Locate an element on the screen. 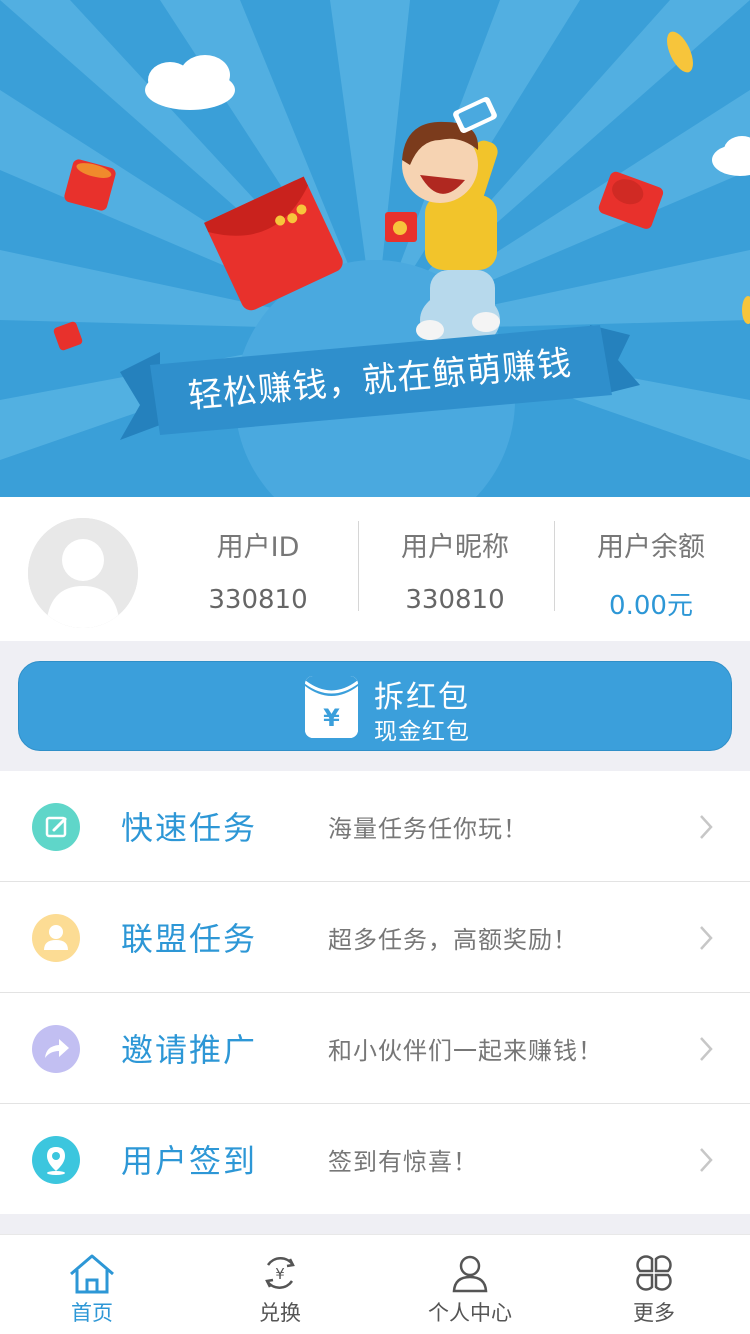  open-red-packet-button: ¥ 拆红包 现金红包 is located at coordinates (375, 706).